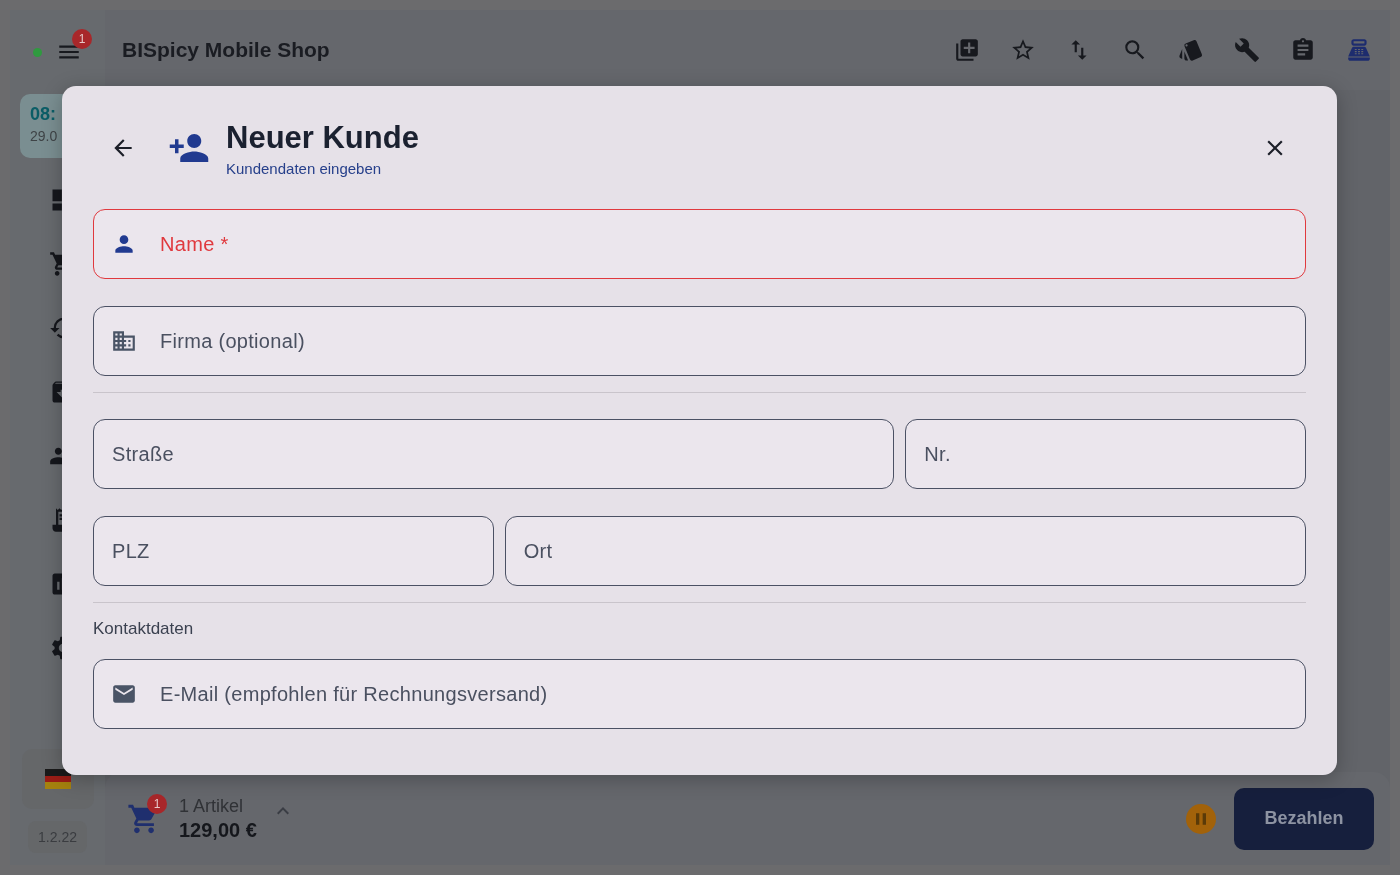 The image size is (1400, 875). Describe the element at coordinates (43, 114) in the screenshot. I see `clock-time: 08:` at that location.